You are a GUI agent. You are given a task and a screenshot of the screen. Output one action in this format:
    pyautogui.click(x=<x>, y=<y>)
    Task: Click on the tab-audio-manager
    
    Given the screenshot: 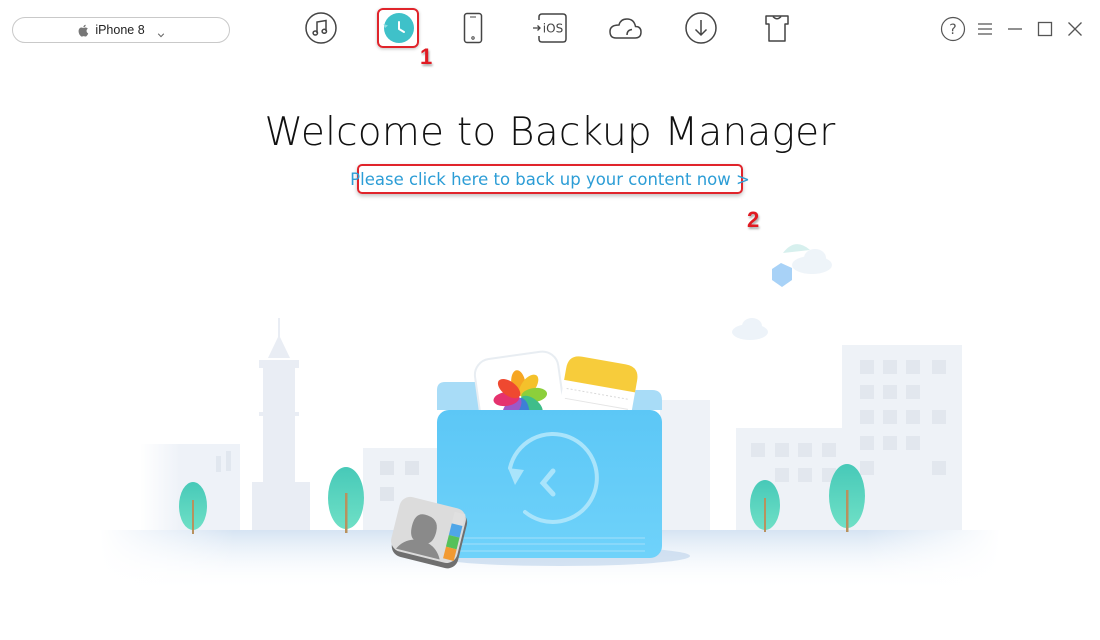 What is the action you would take?
    pyautogui.click(x=321, y=28)
    